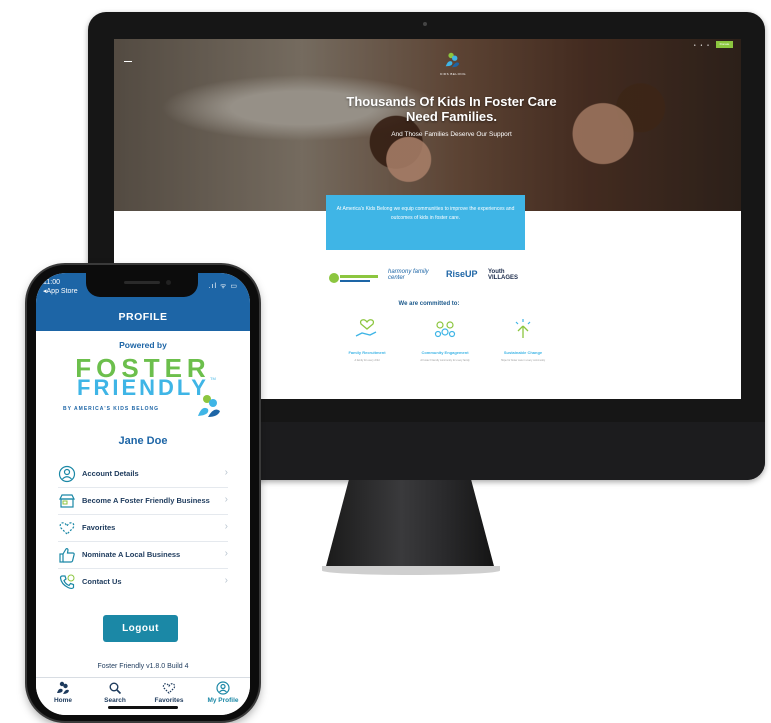 This screenshot has height=723, width=771. I want to click on pillar-label: Family Recruitment, so click(367, 352).